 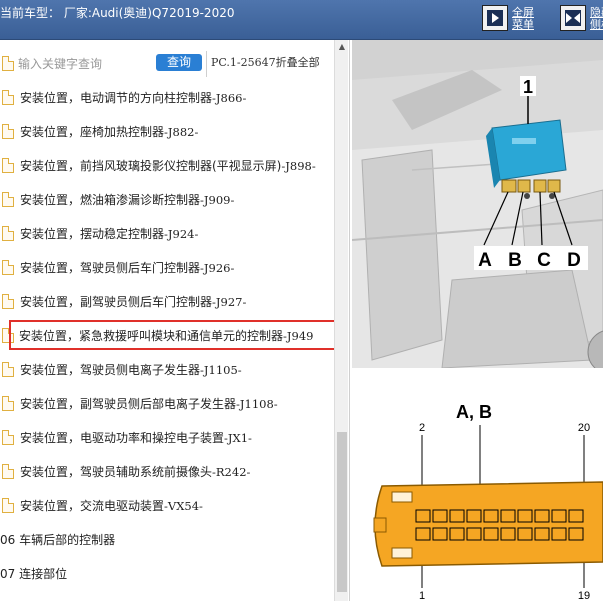 I want to click on pin-2-label: 2, so click(x=422, y=428).